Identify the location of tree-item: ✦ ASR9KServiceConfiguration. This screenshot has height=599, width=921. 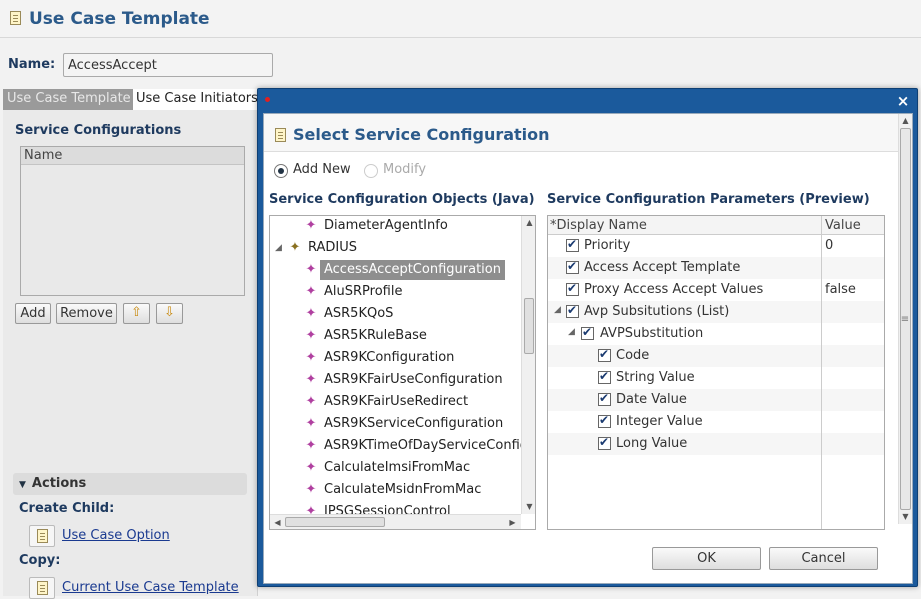
(395, 424).